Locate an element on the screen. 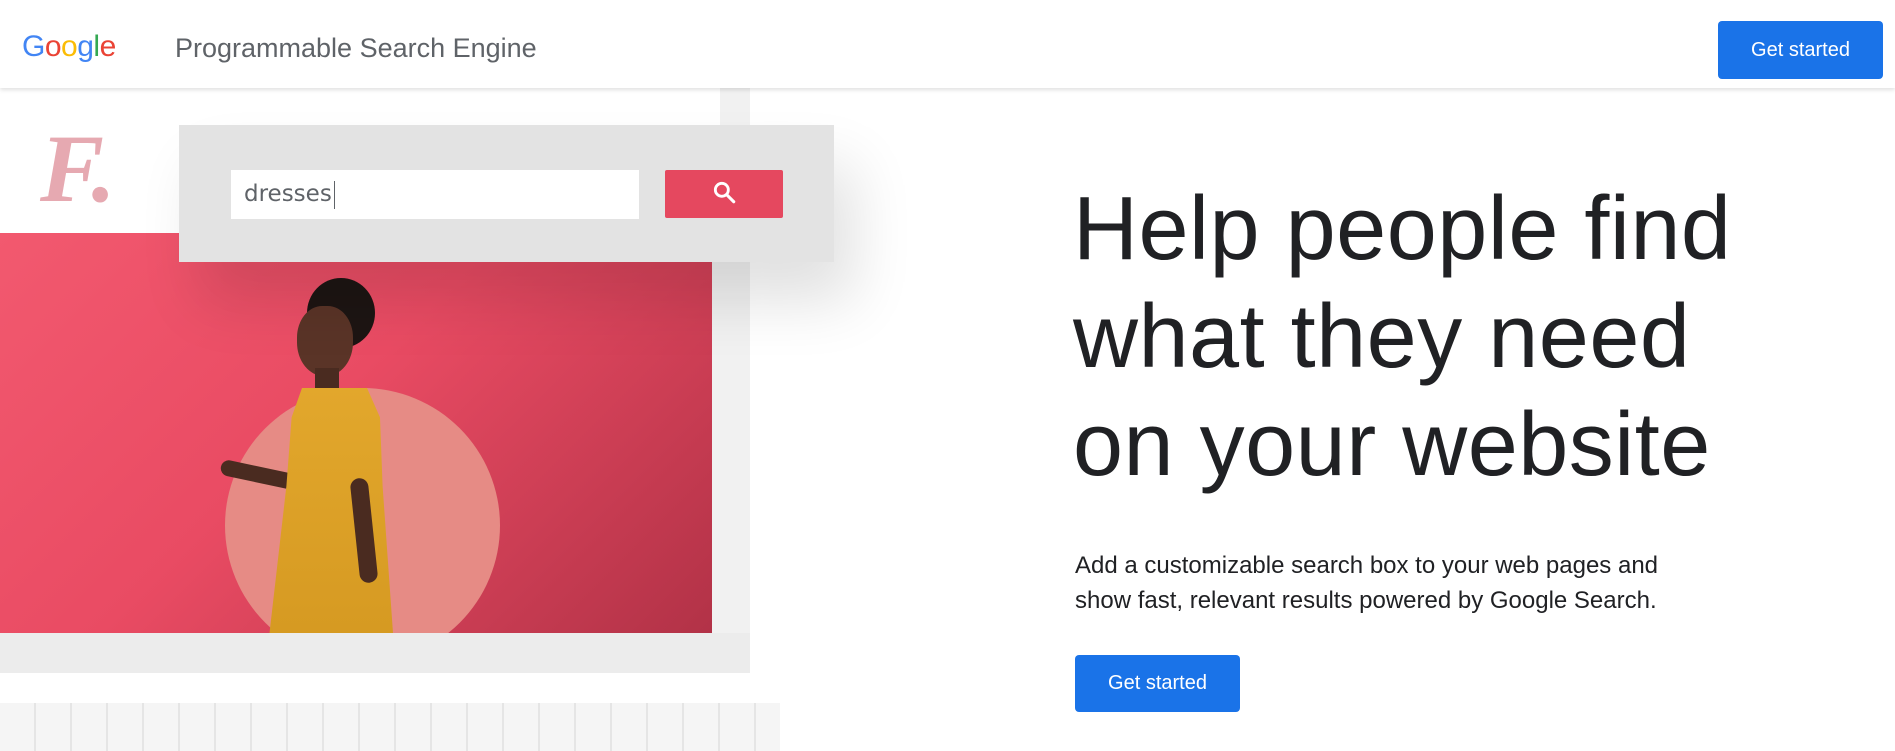 The height and width of the screenshot is (751, 1895). search-query: dresses is located at coordinates (288, 194).